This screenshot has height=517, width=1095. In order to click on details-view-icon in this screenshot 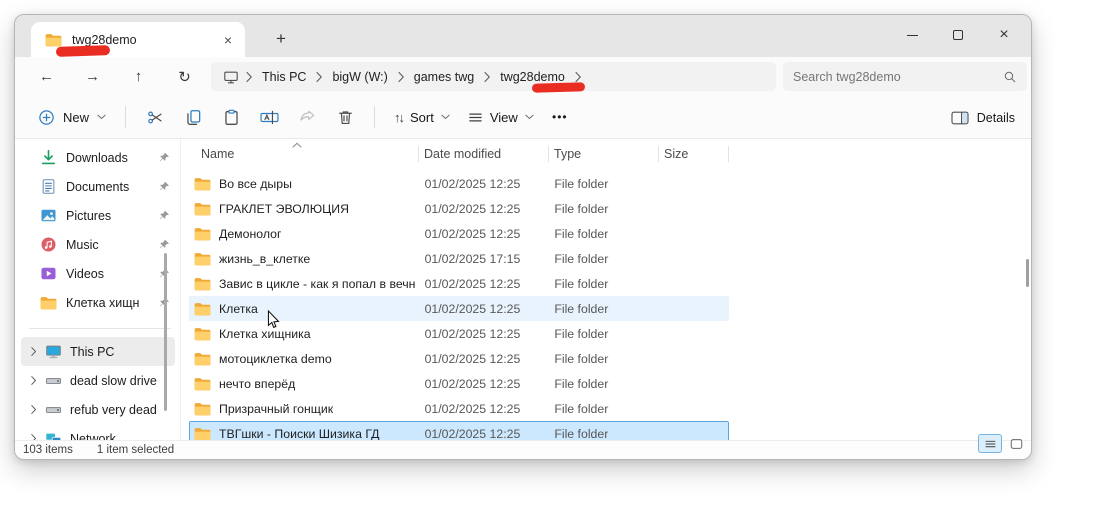, I will do `click(990, 444)`.